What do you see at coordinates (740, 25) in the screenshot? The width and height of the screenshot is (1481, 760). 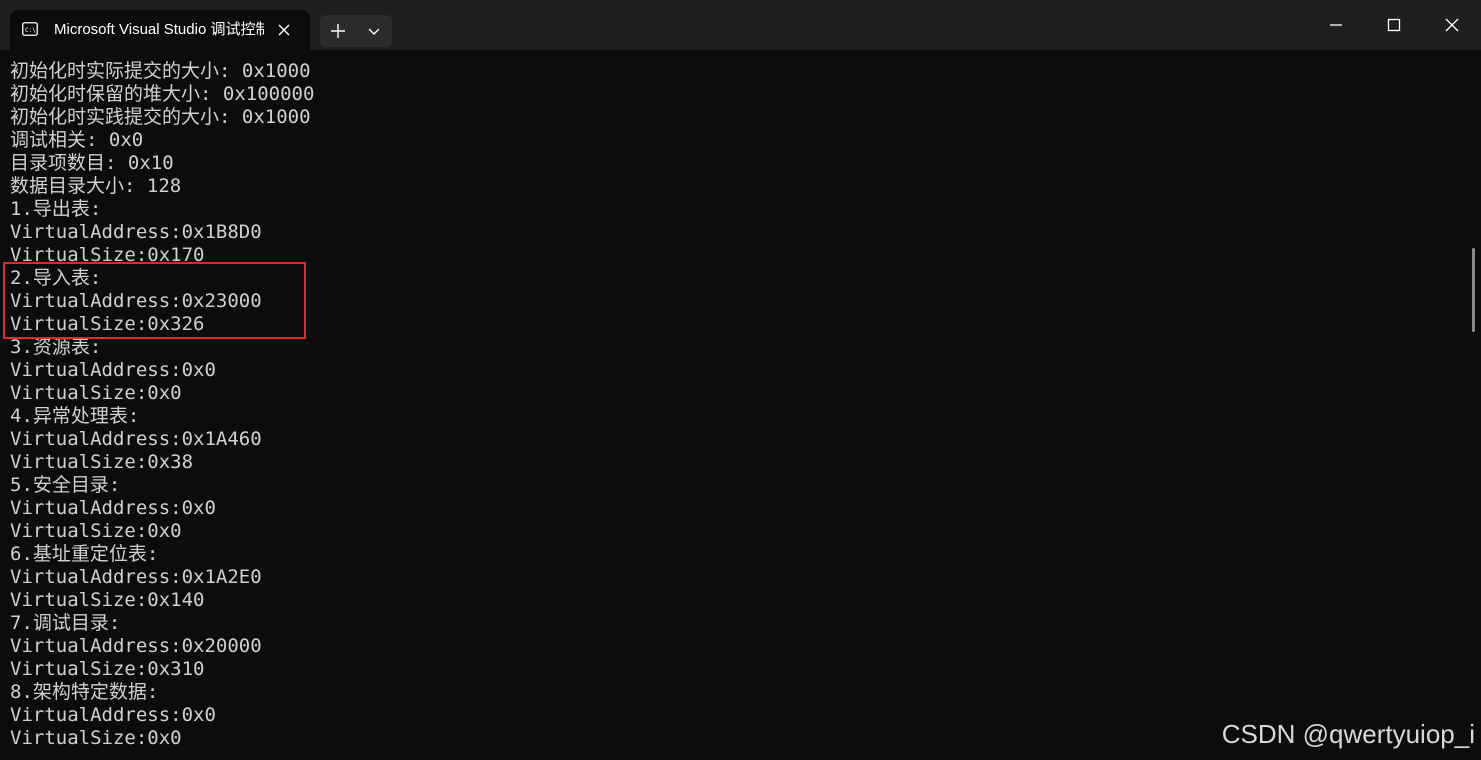 I see `title-bar: C:\ Microsoft Visual Studio 调试控制台` at bounding box center [740, 25].